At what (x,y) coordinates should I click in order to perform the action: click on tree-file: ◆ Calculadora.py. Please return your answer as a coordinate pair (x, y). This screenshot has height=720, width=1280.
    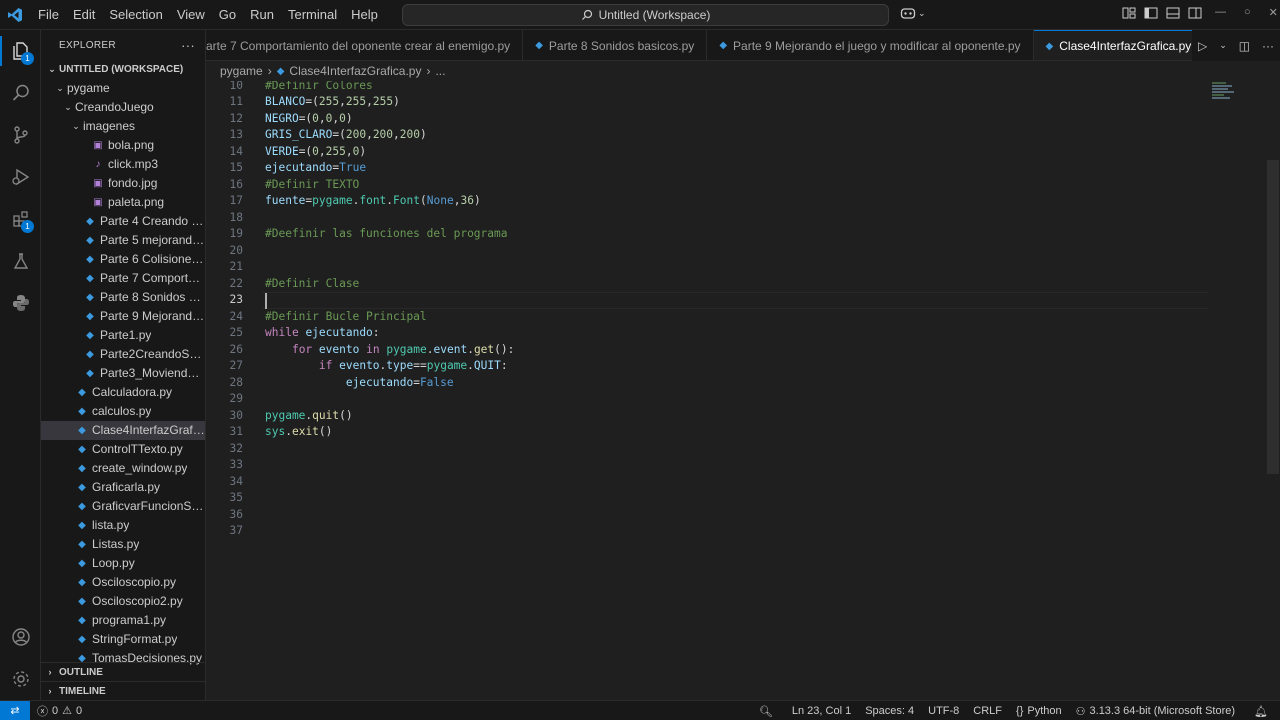
    Looking at the image, I should click on (123, 392).